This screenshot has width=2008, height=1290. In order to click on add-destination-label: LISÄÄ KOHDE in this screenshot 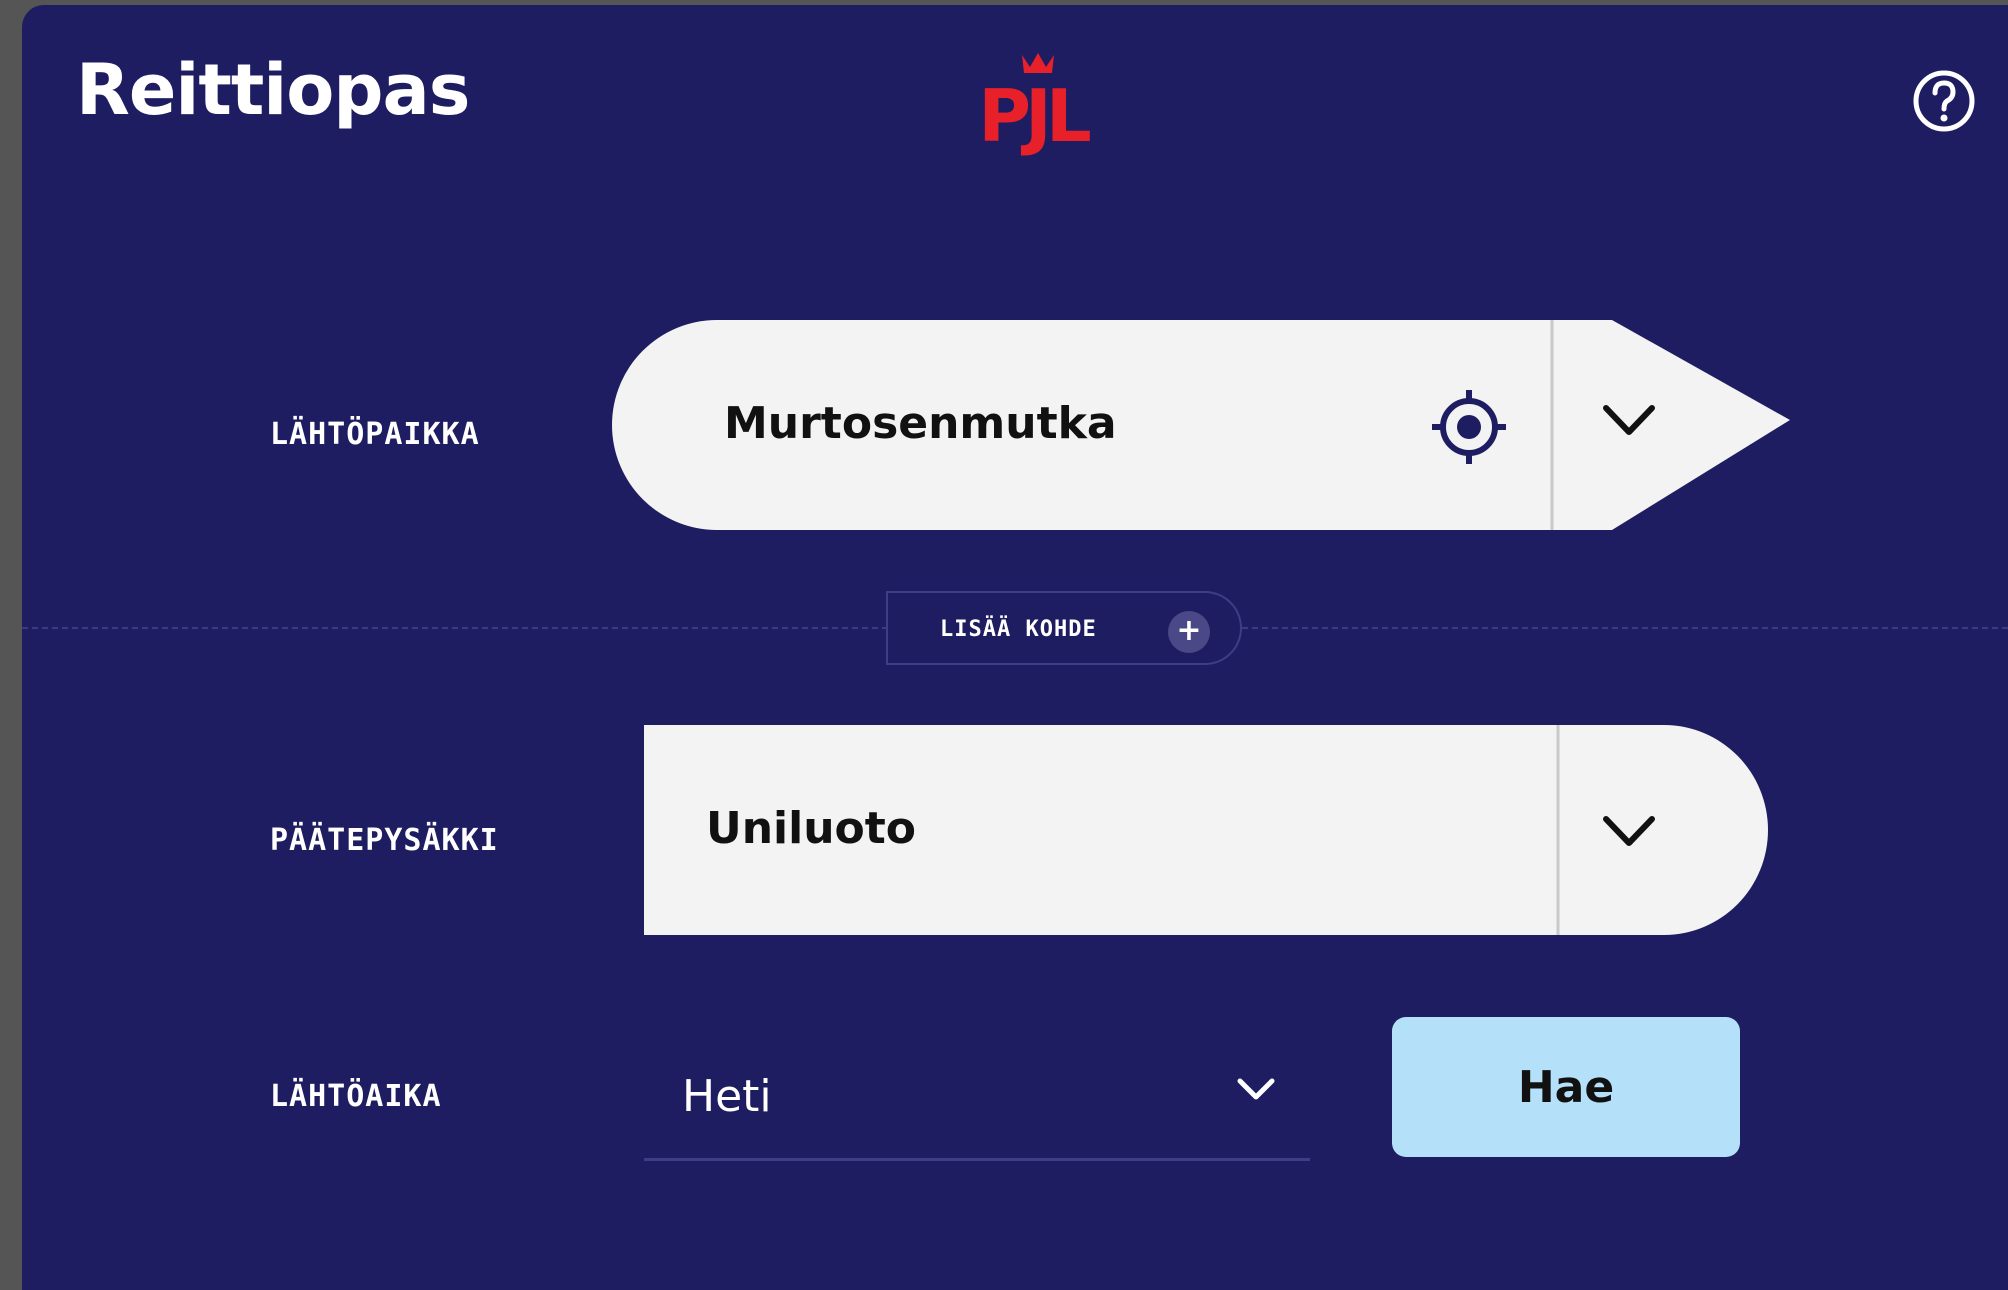, I will do `click(1018, 629)`.